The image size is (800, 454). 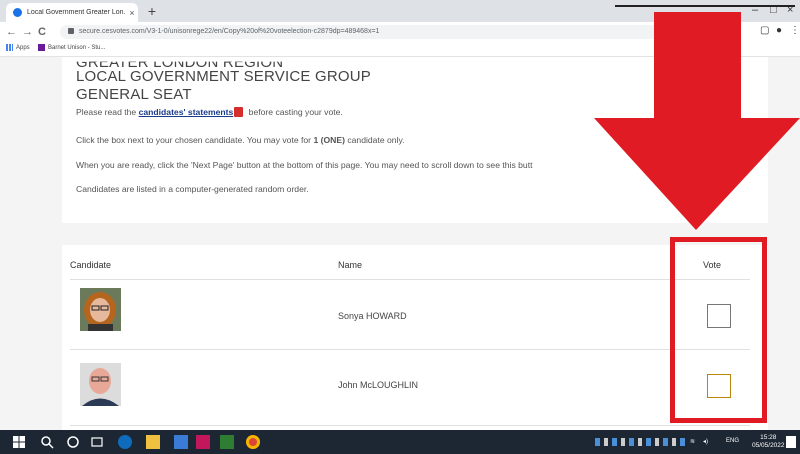 What do you see at coordinates (795, 30) in the screenshot?
I see `menu-icon: ⋮` at bounding box center [795, 30].